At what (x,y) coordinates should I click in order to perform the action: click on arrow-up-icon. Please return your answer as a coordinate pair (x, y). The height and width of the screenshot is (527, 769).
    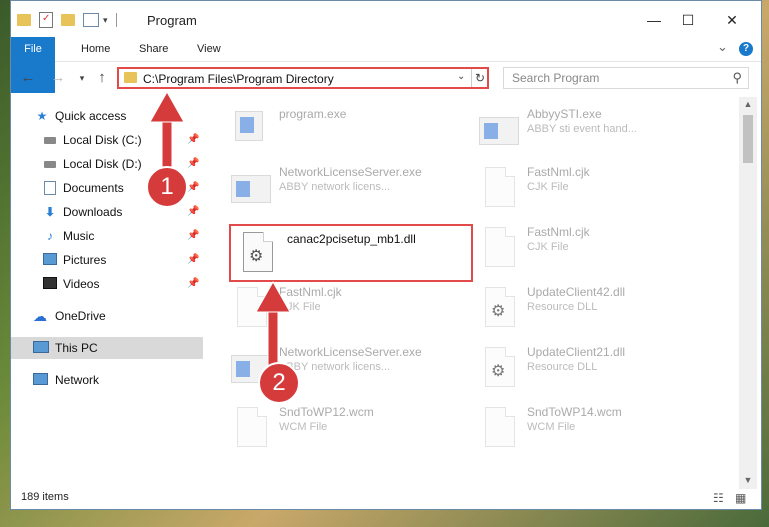
    Looking at the image, I should click on (273, 326).